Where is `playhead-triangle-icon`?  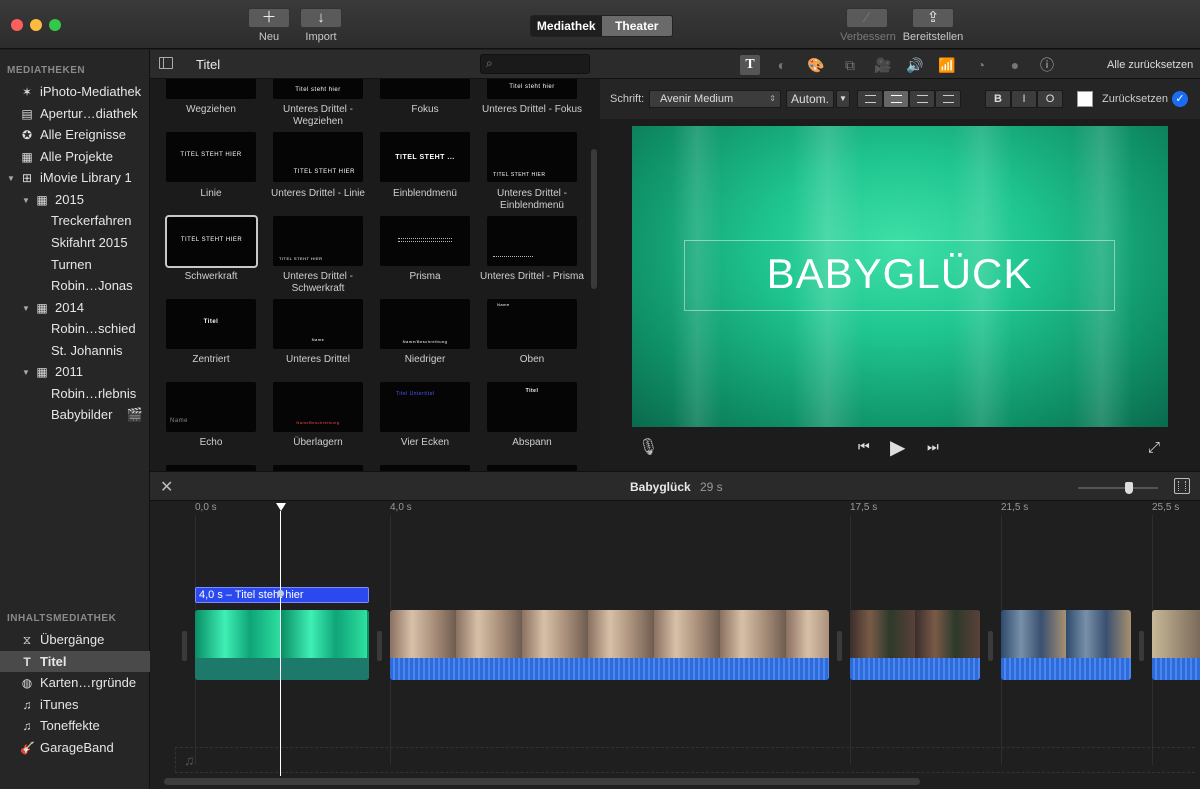
playhead-triangle-icon is located at coordinates (281, 507).